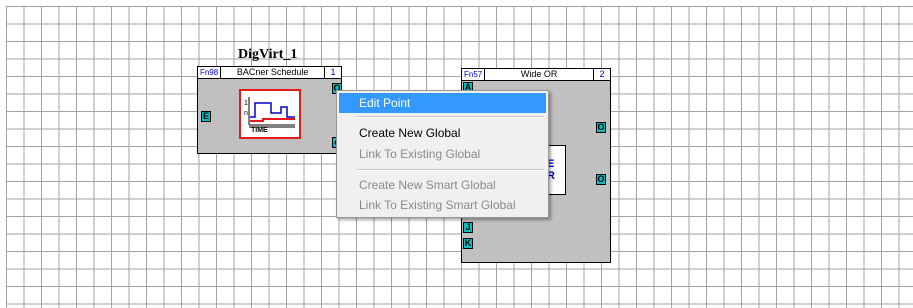 The height and width of the screenshot is (308, 913). What do you see at coordinates (539, 74) in the screenshot?
I see `block-name: Wide OR` at bounding box center [539, 74].